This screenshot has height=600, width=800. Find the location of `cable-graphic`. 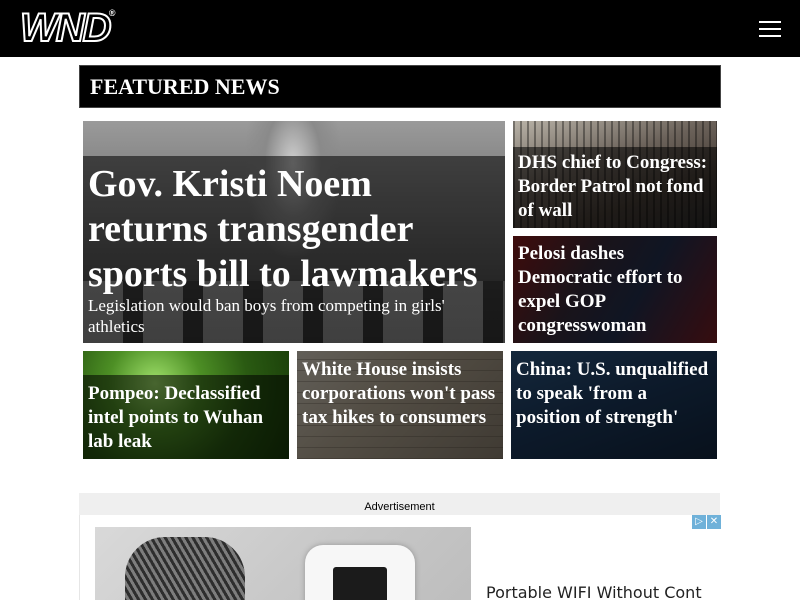

cable-graphic is located at coordinates (185, 568).